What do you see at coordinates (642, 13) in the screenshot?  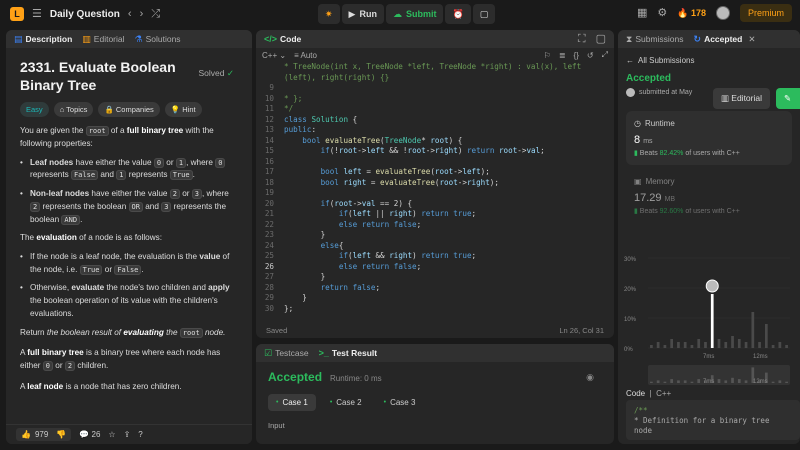 I see `grid-icon: ▦` at bounding box center [642, 13].